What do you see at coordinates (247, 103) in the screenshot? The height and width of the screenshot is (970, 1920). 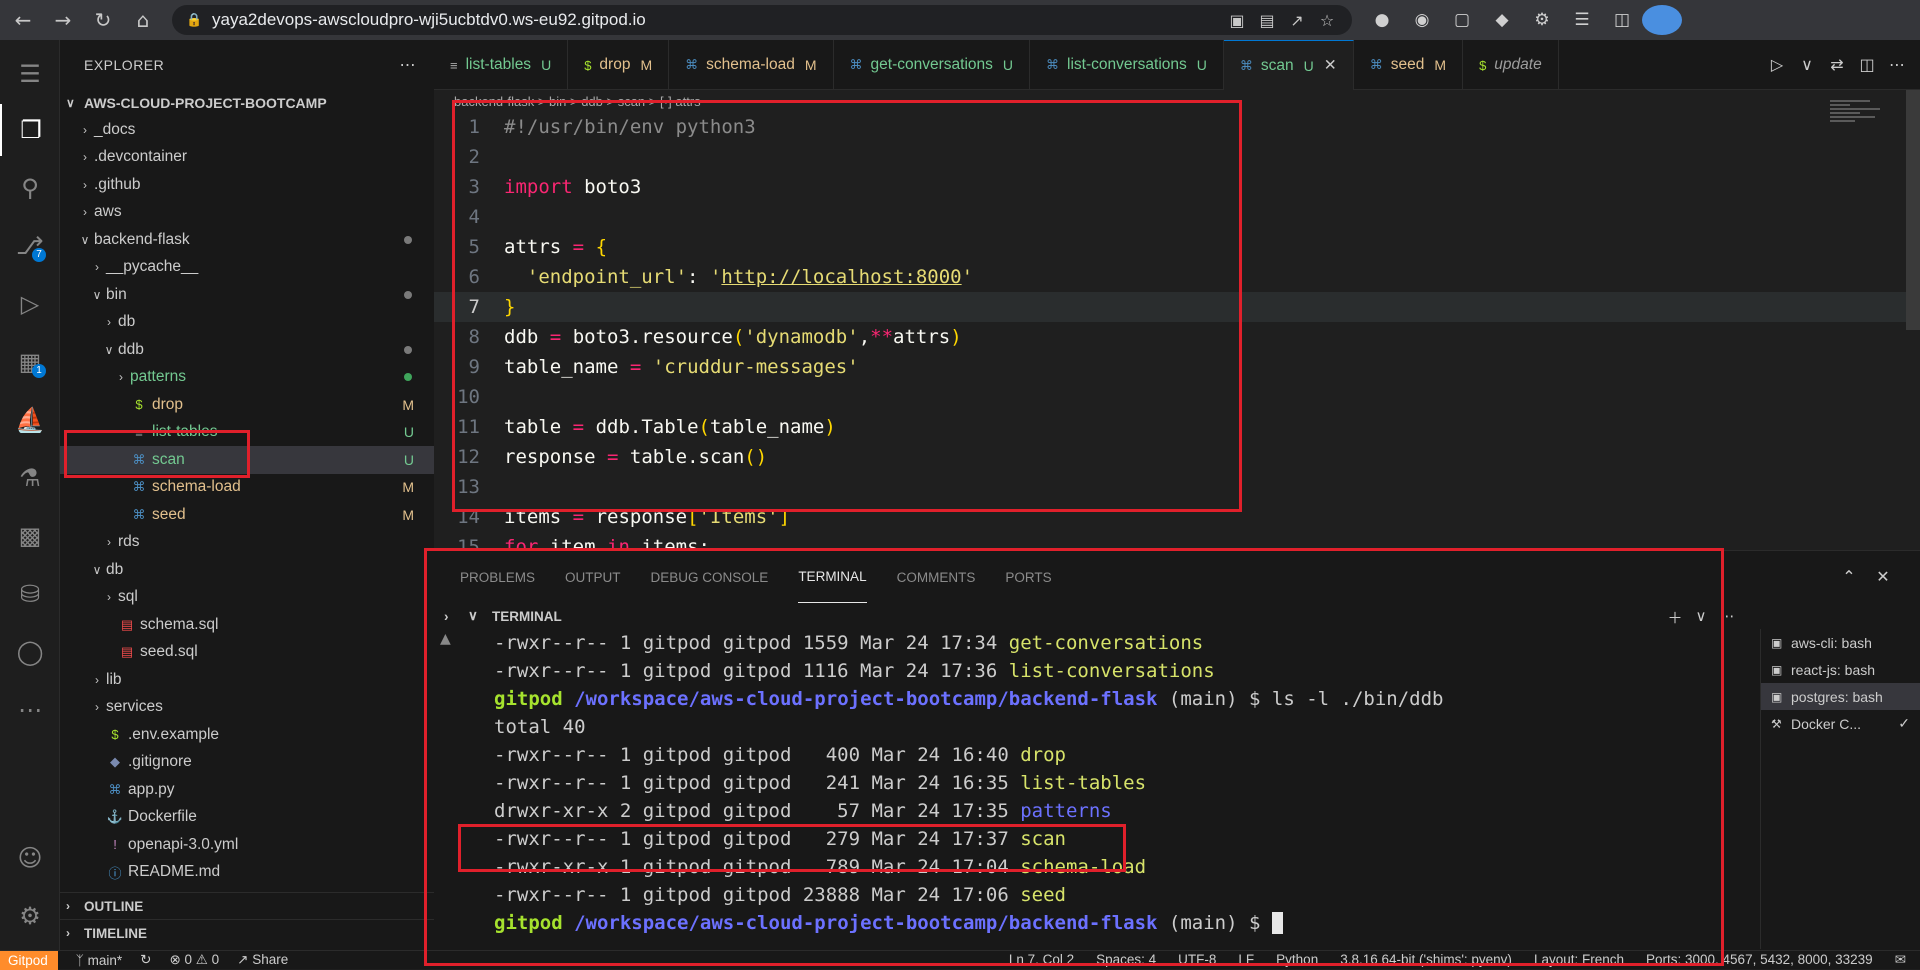 I see `project-root: ∨ AWS-CLOUD-PROJECT-BOOTCAMP` at bounding box center [247, 103].